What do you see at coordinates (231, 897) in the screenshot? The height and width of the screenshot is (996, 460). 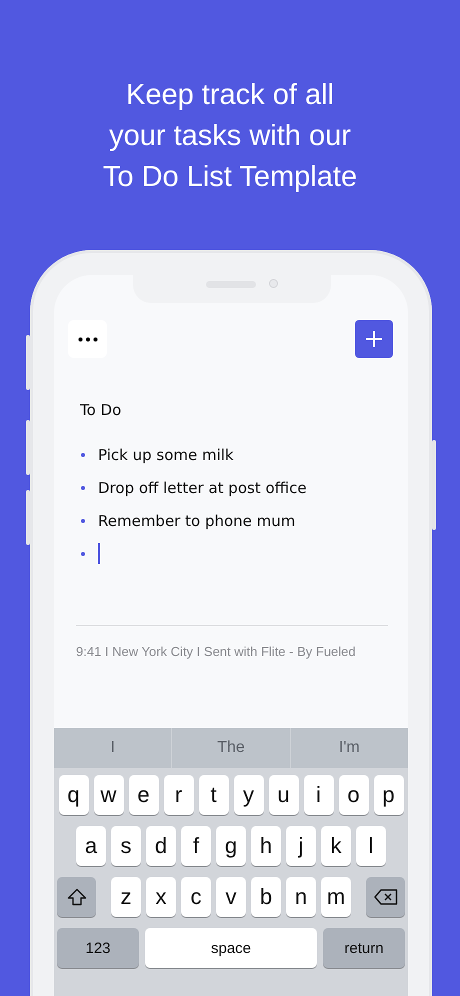 I see `key: v` at bounding box center [231, 897].